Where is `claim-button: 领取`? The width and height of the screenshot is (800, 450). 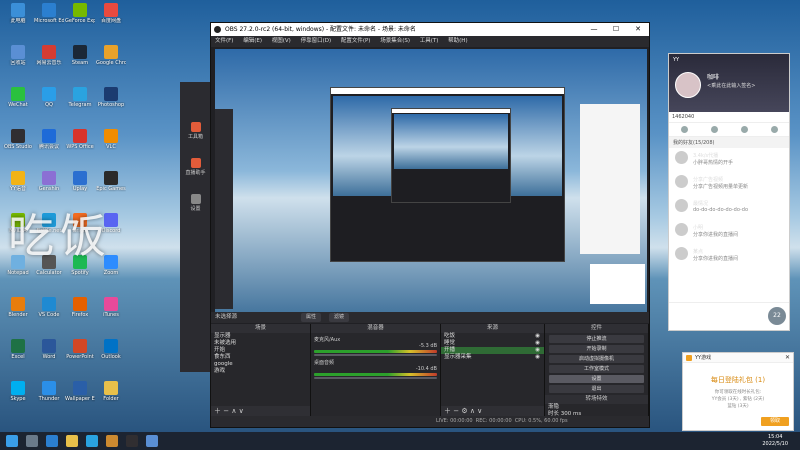
claim-button: 领取 is located at coordinates (775, 421).